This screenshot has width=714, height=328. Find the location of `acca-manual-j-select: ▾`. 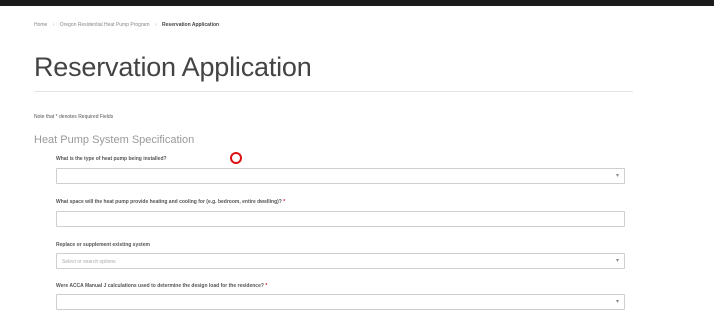

acca-manual-j-select: ▾ is located at coordinates (340, 302).